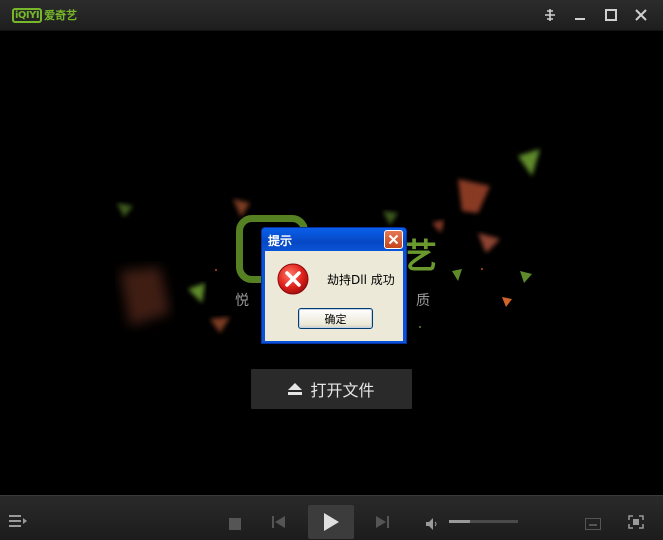 This screenshot has height=540, width=663. I want to click on dialog-body: 劫持Dll 成功 确定, so click(334, 296).